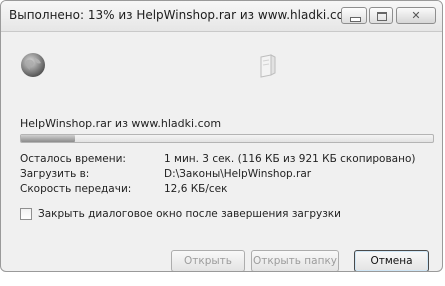 Image resolution: width=445 pixels, height=286 pixels. What do you see at coordinates (354, 15) in the screenshot?
I see `minimize-button` at bounding box center [354, 15].